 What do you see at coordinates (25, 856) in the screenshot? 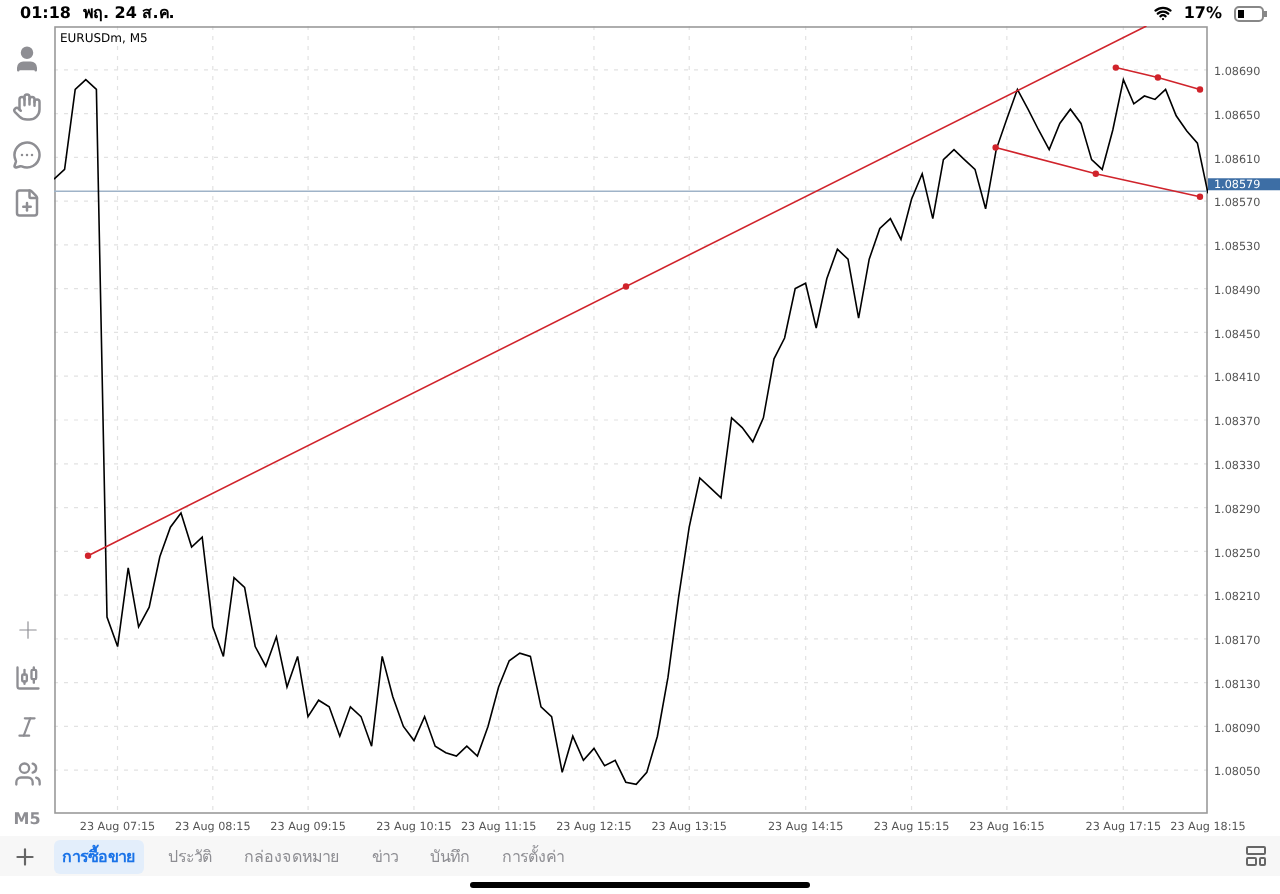
I see `add-icon` at bounding box center [25, 856].